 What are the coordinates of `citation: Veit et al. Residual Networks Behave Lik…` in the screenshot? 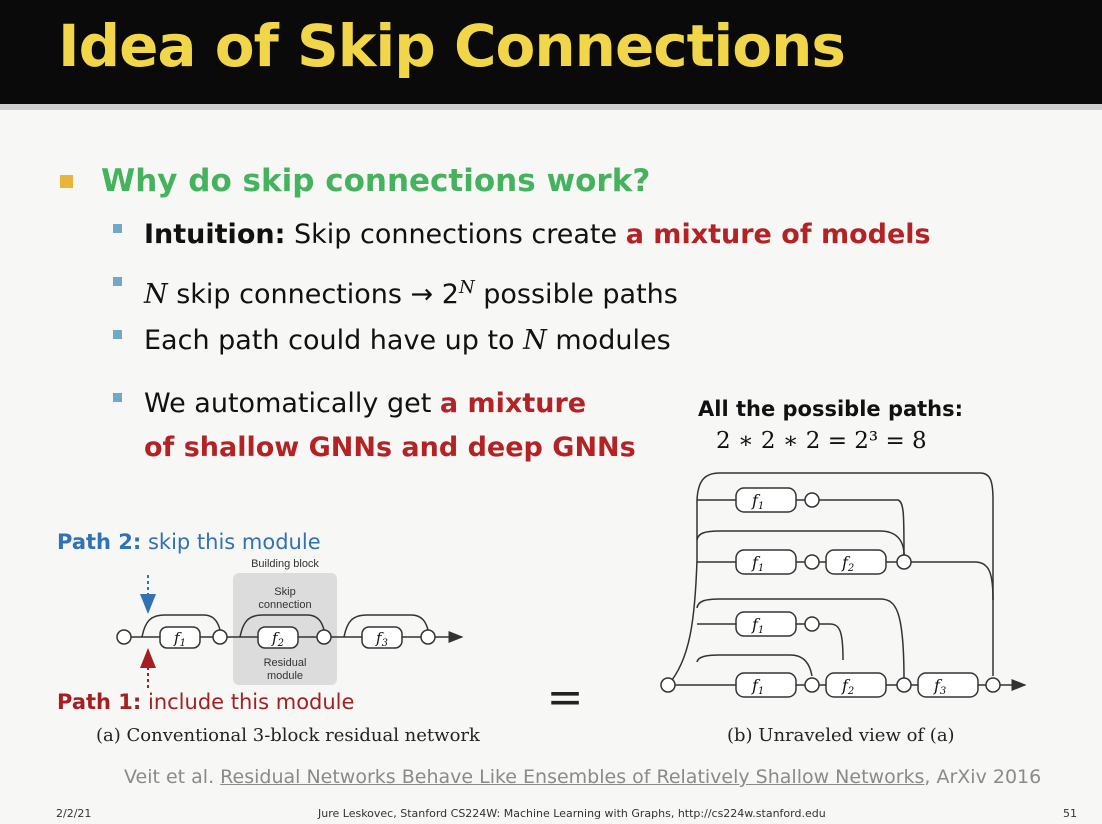 It's located at (582, 777).